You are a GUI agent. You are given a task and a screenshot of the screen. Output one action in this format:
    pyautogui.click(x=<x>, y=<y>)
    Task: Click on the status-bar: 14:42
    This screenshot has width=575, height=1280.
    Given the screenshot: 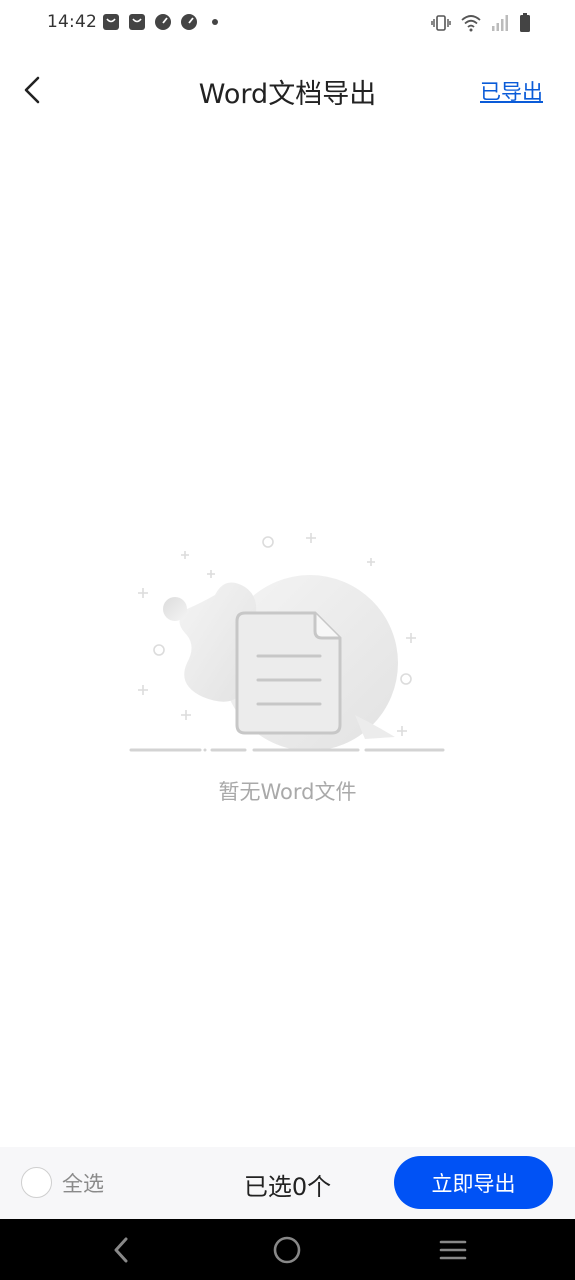 What is the action you would take?
    pyautogui.click(x=287, y=24)
    